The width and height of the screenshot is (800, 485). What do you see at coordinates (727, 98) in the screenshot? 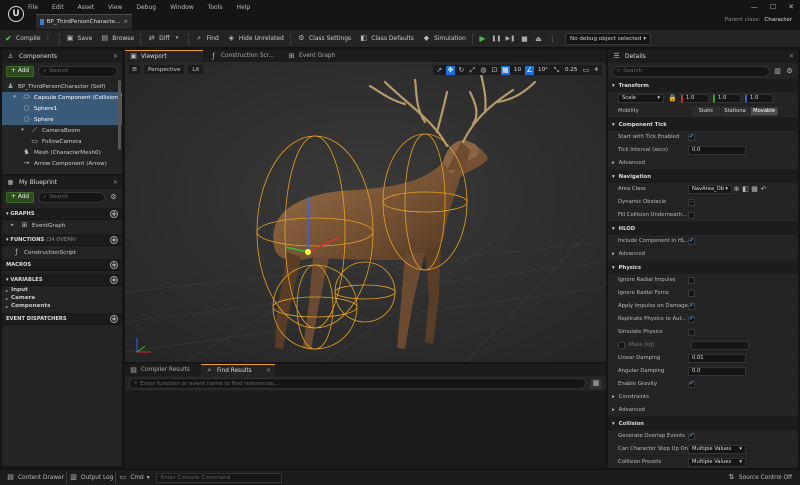
I see `scale-y-input: 1.0` at bounding box center [727, 98].